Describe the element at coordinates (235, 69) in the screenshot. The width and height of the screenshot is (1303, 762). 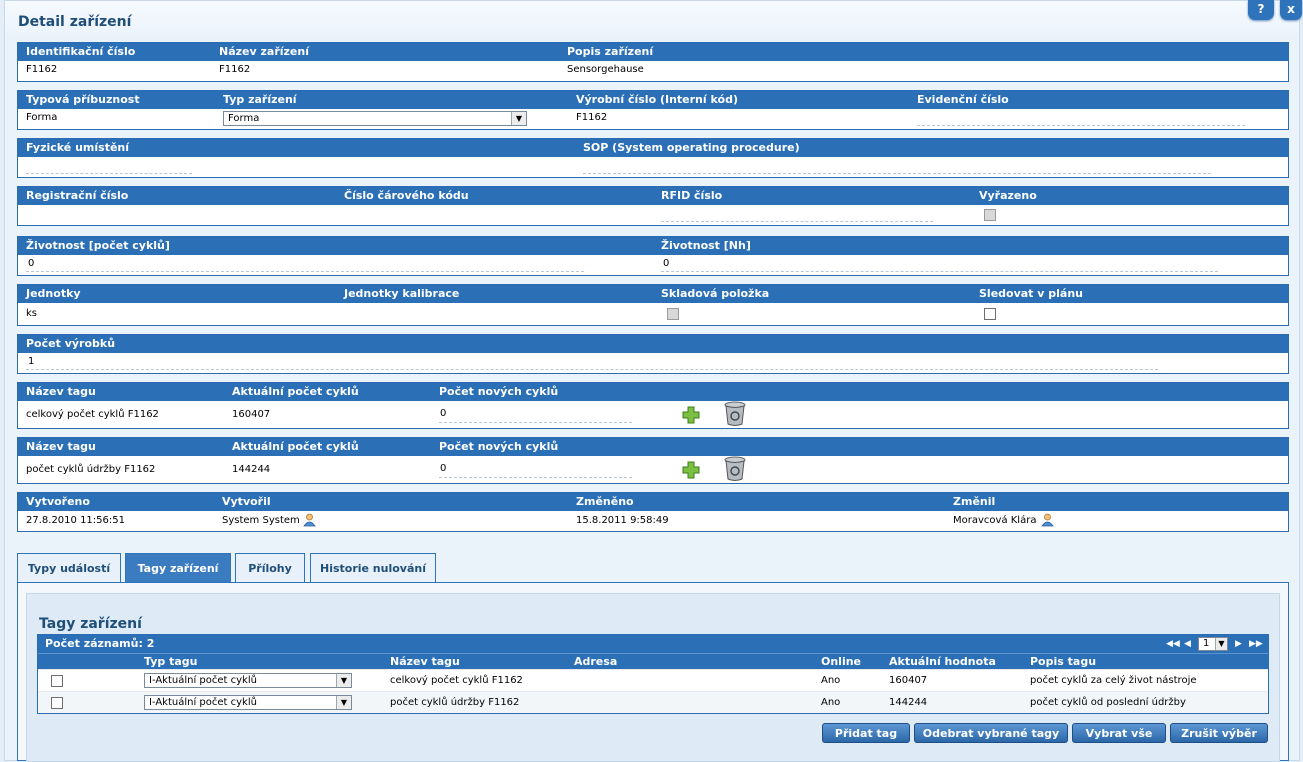
I see `device-name-value: F1162` at that location.